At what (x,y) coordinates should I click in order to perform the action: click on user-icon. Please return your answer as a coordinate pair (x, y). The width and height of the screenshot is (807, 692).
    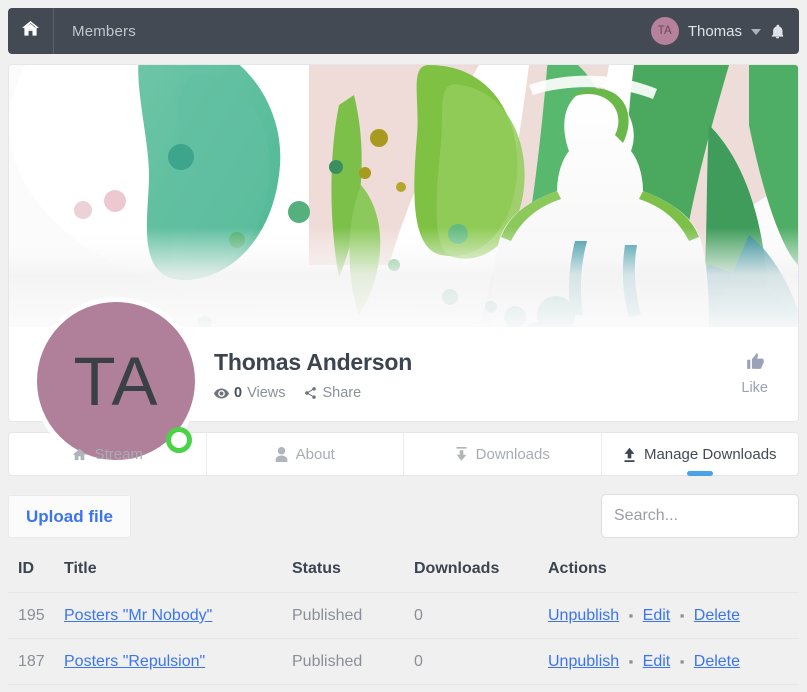
    Looking at the image, I should click on (281, 454).